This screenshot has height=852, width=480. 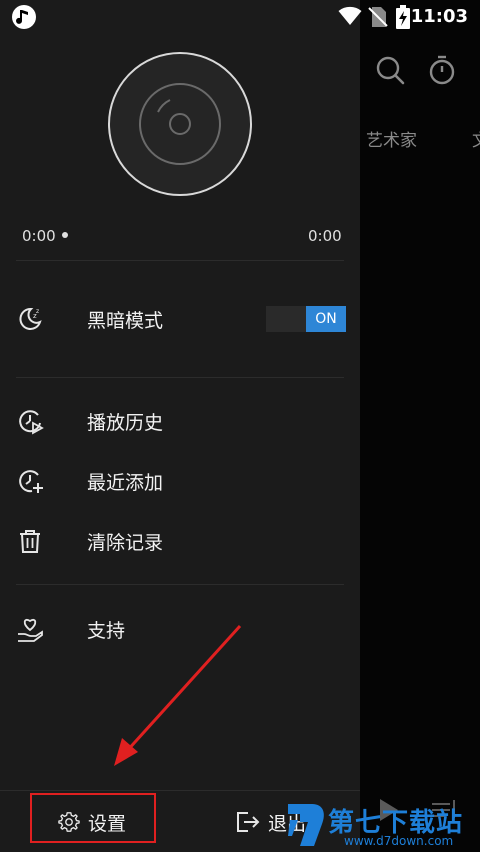 I want to click on menu-label-dark-mode: 黑暗模式, so click(x=125, y=321).